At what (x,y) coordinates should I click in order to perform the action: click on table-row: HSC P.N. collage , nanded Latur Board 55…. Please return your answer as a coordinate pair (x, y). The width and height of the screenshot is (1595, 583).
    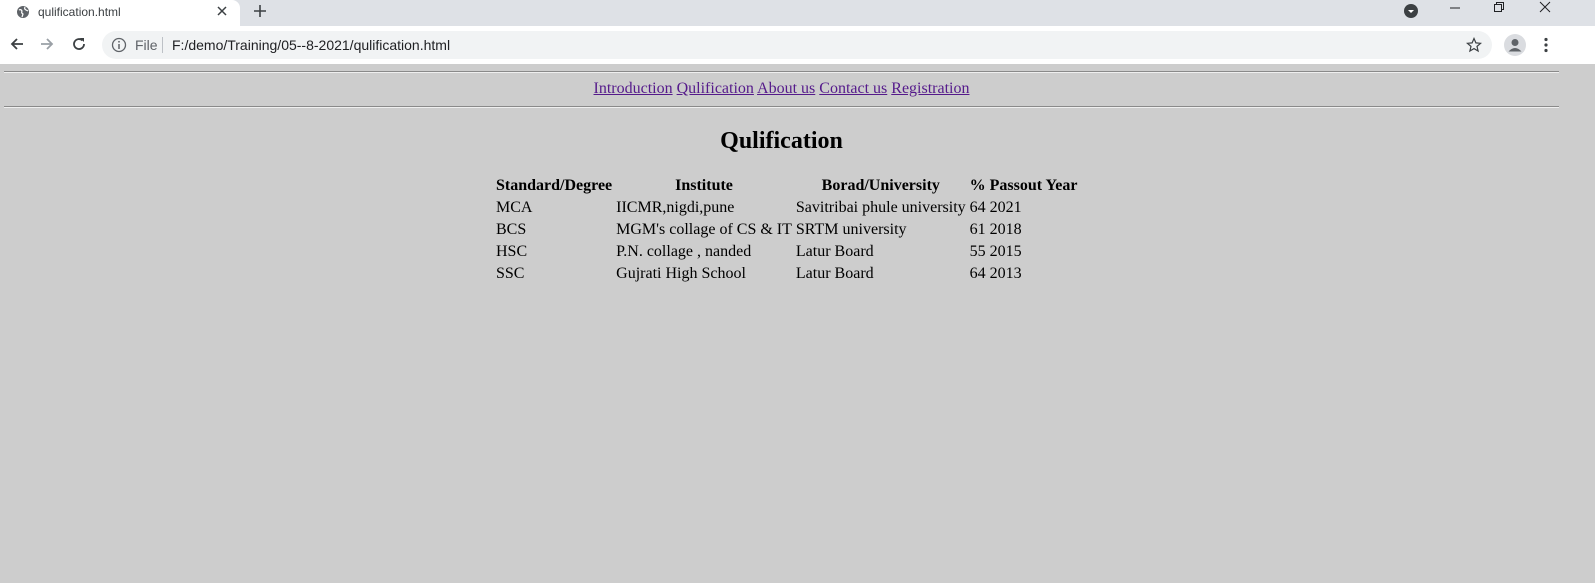
    Looking at the image, I should click on (787, 252).